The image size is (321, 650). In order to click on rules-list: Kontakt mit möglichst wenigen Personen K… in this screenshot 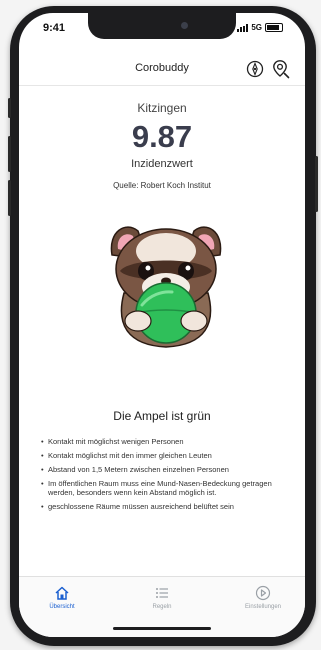, I will do `click(166, 476)`.